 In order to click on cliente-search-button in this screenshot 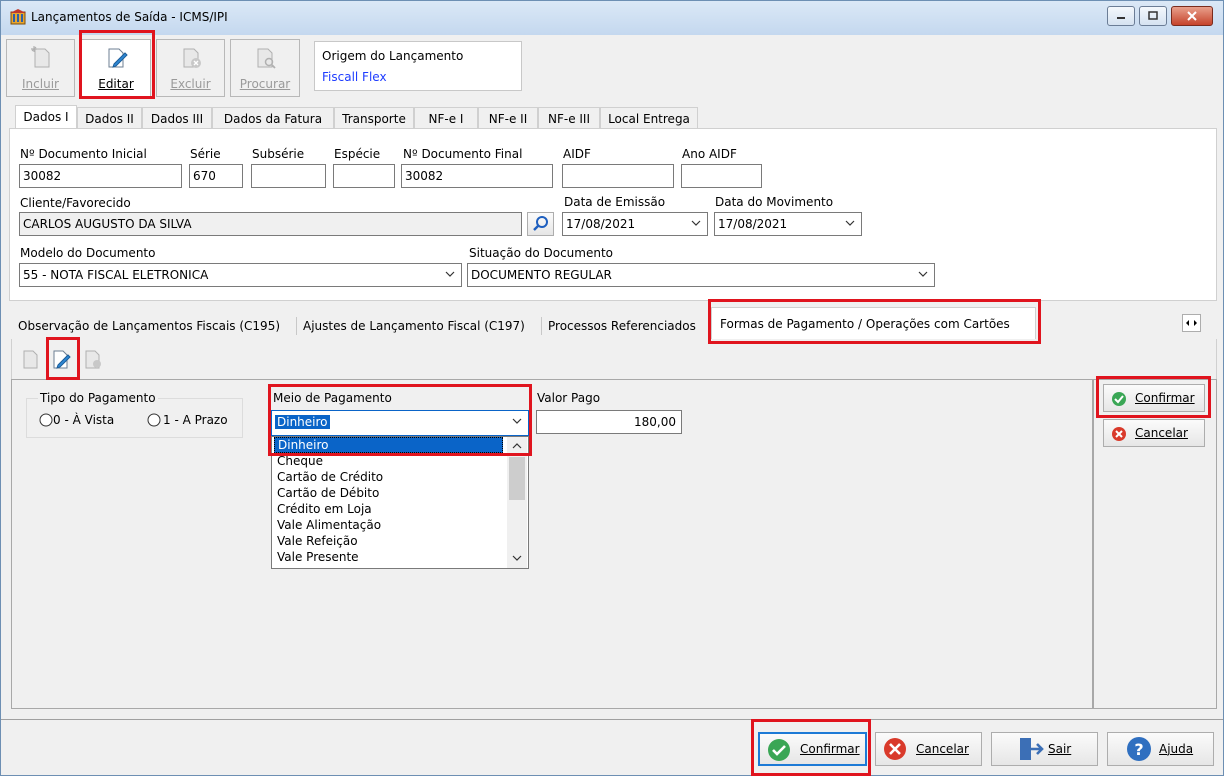, I will do `click(540, 224)`.